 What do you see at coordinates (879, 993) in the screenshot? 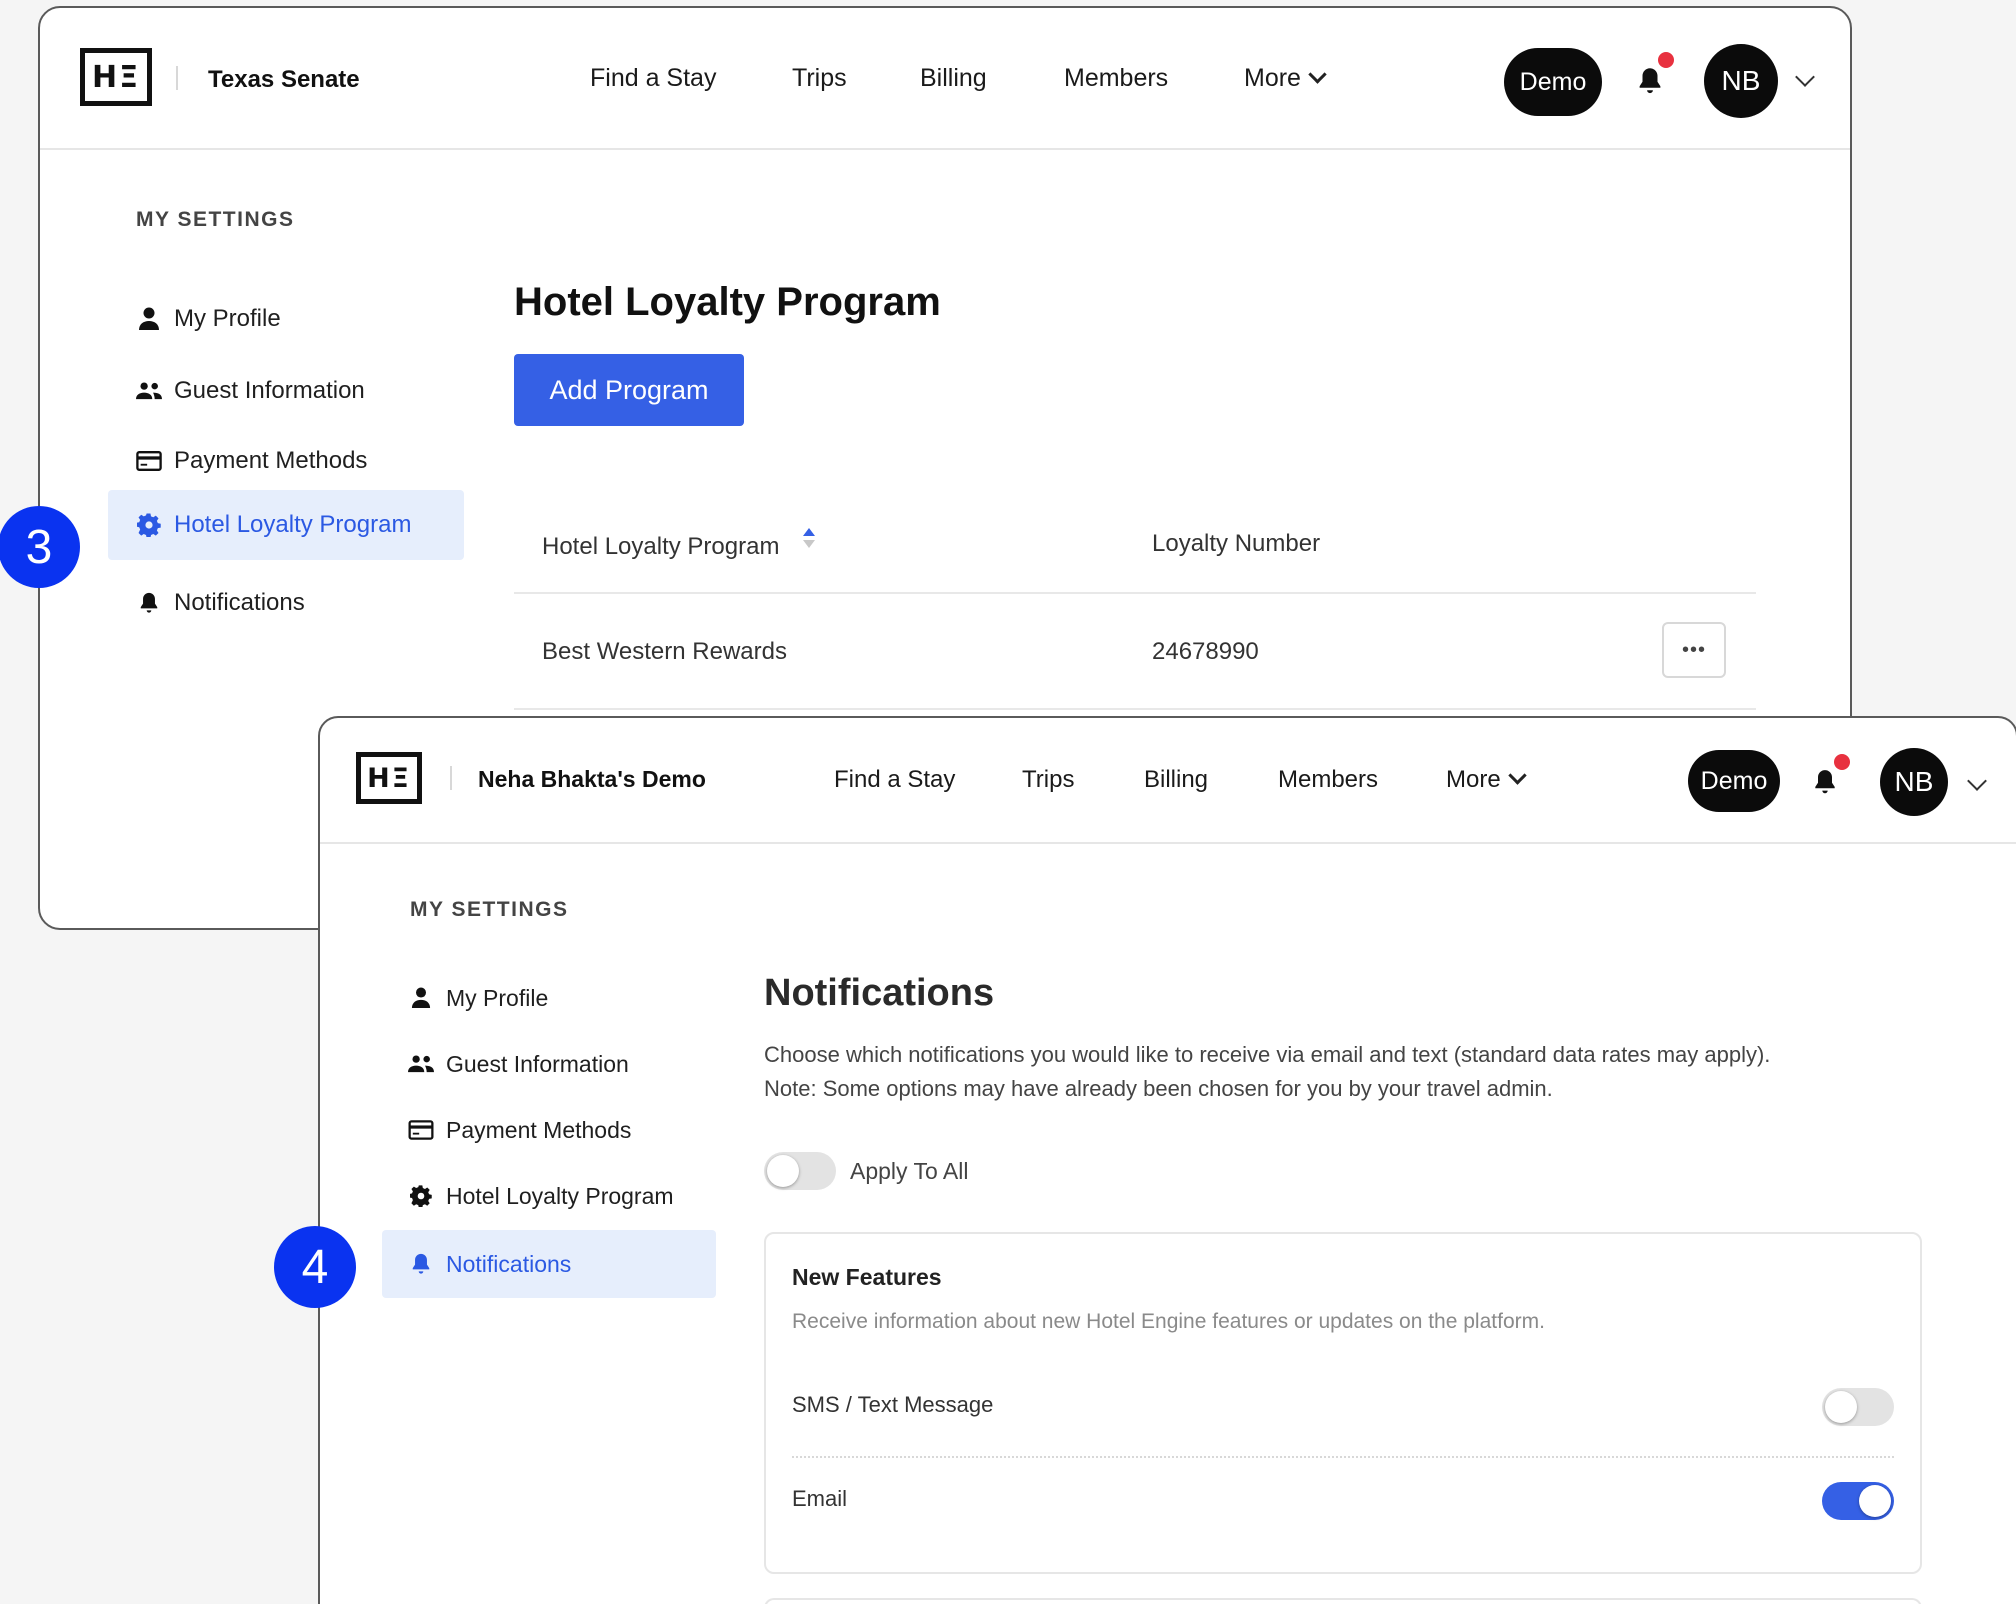
I see `page-title: Notifications` at bounding box center [879, 993].